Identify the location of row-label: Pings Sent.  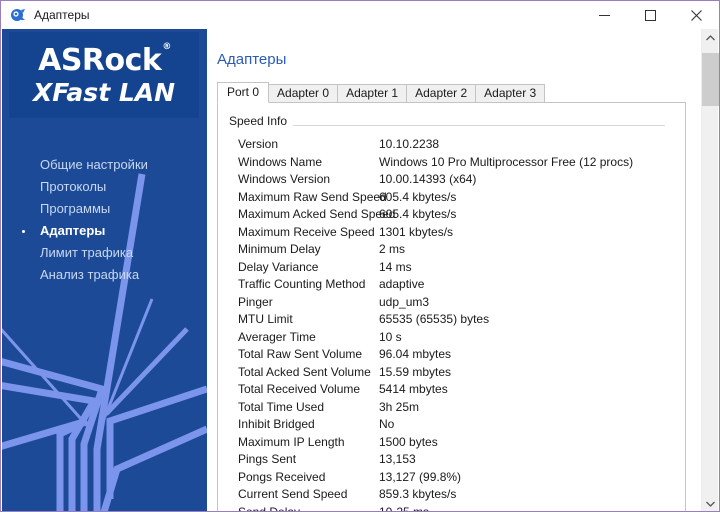
(267, 459).